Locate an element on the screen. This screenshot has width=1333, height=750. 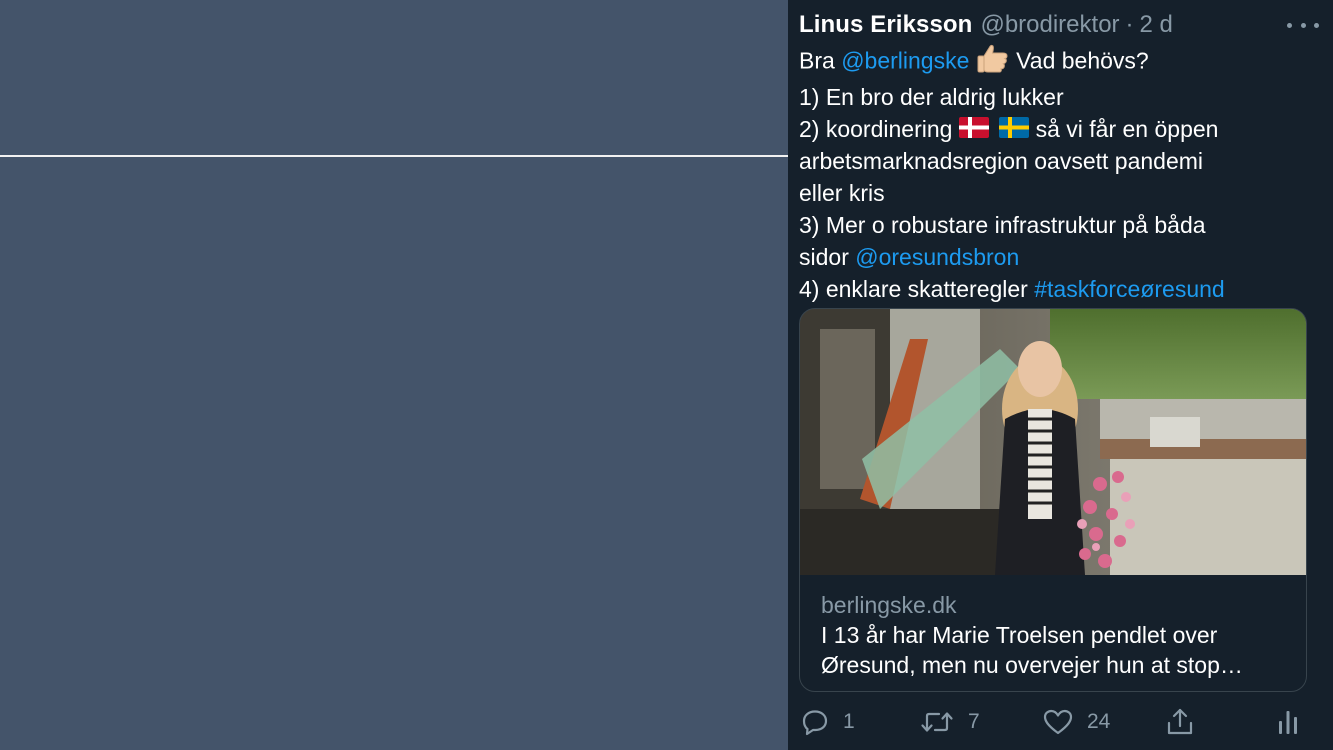
text-segment: Vad behövs? is located at coordinates (1082, 60).